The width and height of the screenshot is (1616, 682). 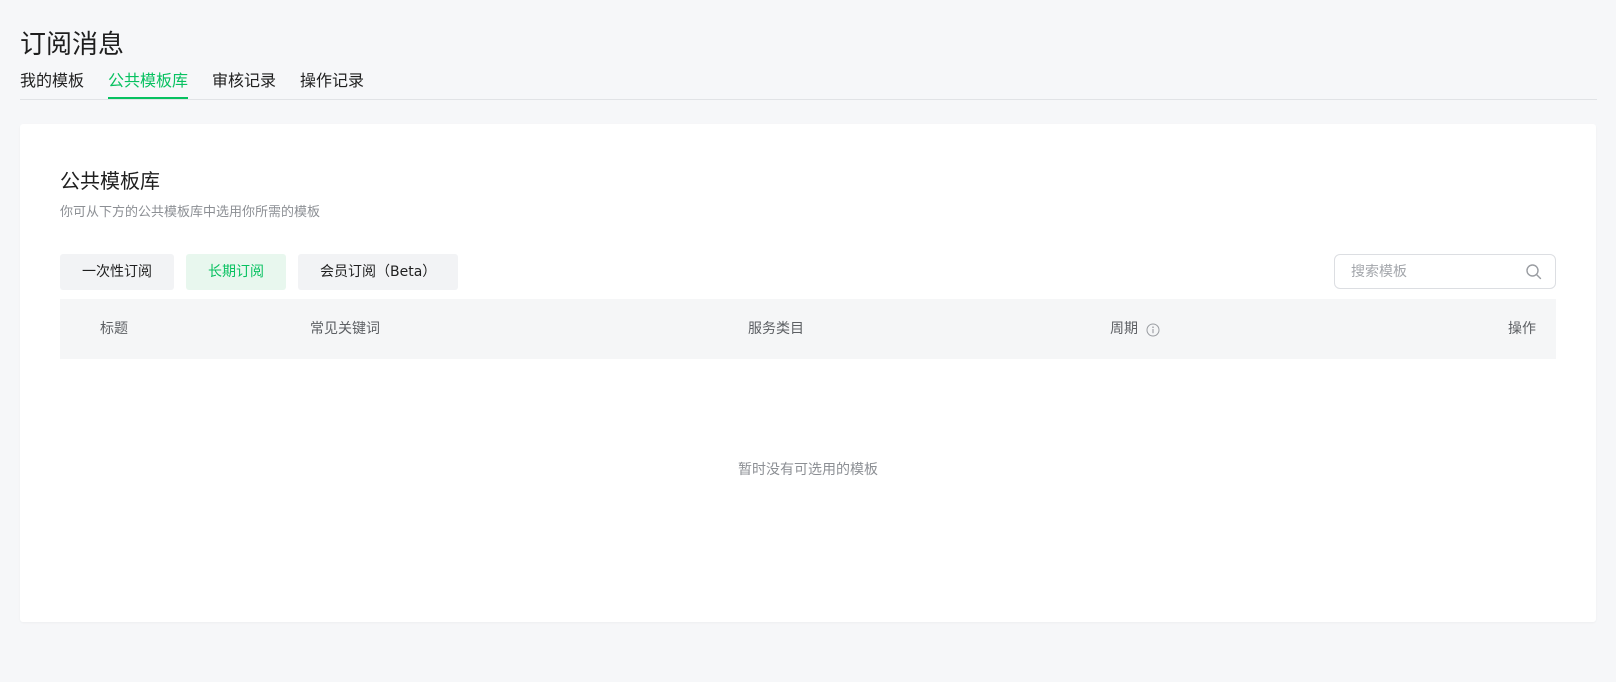 What do you see at coordinates (244, 84) in the screenshot?
I see `tab-review-records: 审核记录` at bounding box center [244, 84].